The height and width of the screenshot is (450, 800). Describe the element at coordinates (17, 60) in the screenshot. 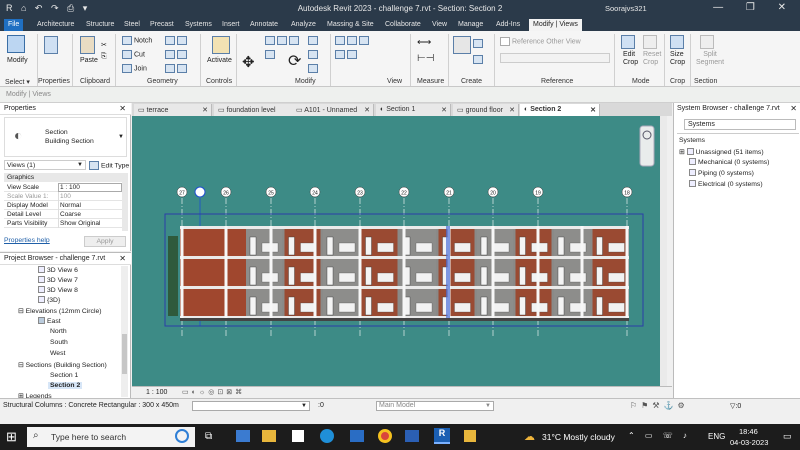

I see `modify-button: Modify` at that location.